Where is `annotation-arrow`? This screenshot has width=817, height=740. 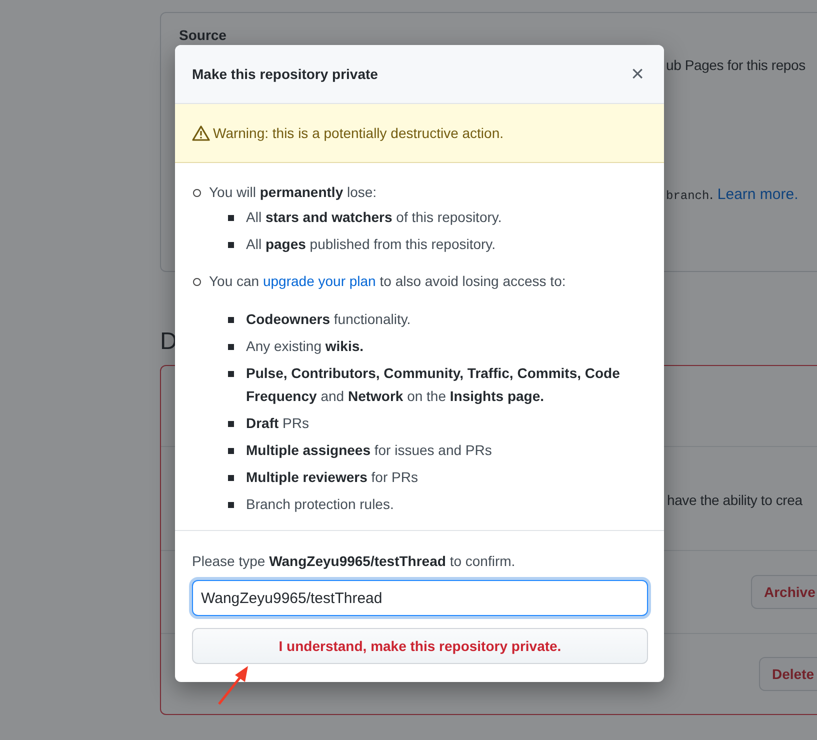
annotation-arrow is located at coordinates (233, 685).